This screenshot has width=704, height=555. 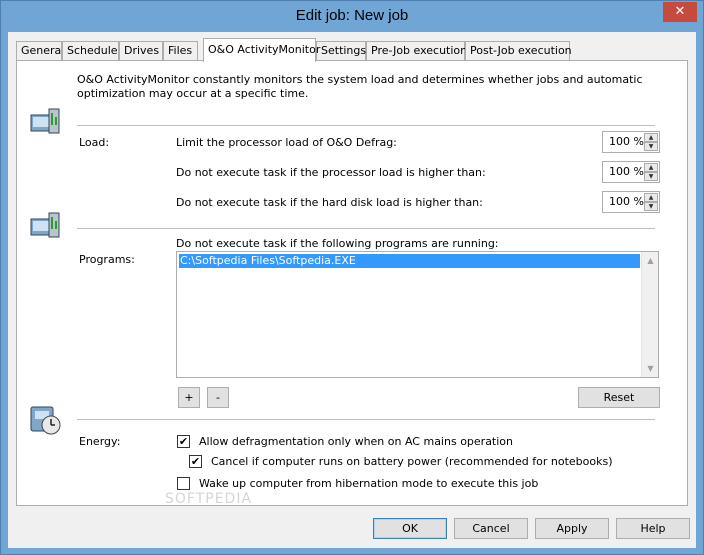 What do you see at coordinates (619, 397) in the screenshot?
I see `reset-button: Reset` at bounding box center [619, 397].